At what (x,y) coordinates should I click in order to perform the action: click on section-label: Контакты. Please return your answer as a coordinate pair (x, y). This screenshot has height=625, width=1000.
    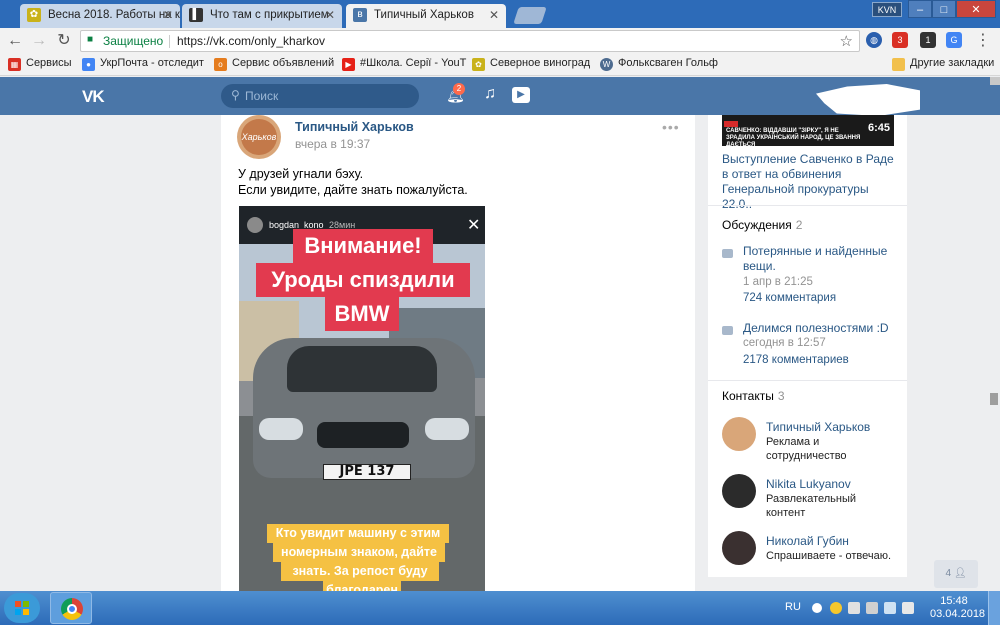
    Looking at the image, I should click on (748, 396).